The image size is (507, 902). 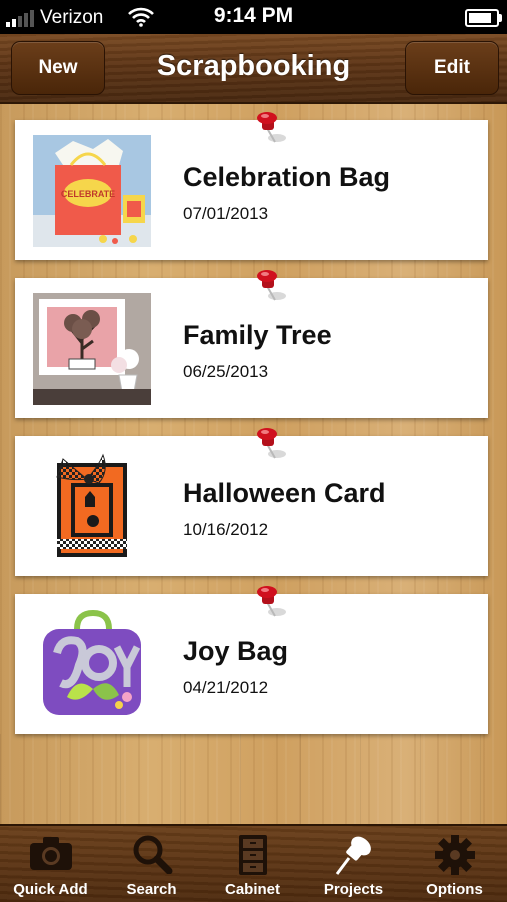 I want to click on gear-icon, so click(x=454, y=855).